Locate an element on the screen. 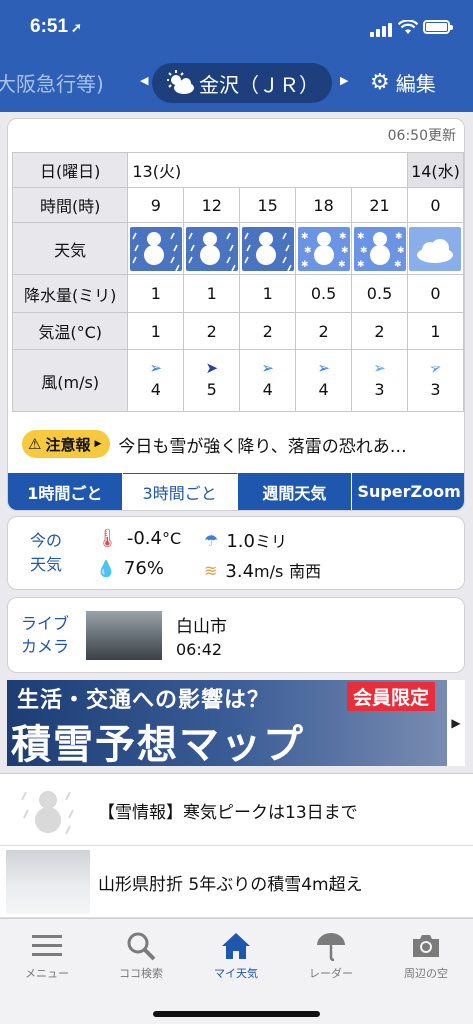 This screenshot has height=1024, width=473. humidity-drop-icon: 💧 is located at coordinates (106, 568).